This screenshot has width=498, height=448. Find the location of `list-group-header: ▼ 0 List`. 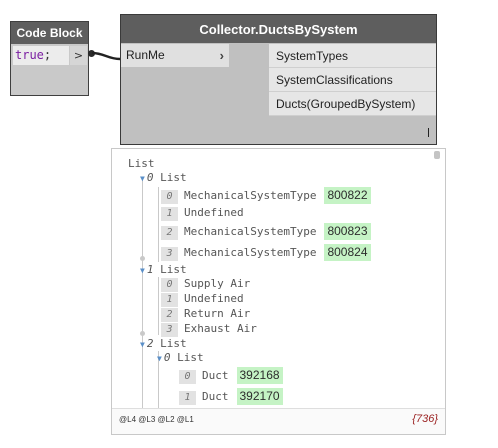

list-group-header: ▼ 0 List is located at coordinates (163, 177).